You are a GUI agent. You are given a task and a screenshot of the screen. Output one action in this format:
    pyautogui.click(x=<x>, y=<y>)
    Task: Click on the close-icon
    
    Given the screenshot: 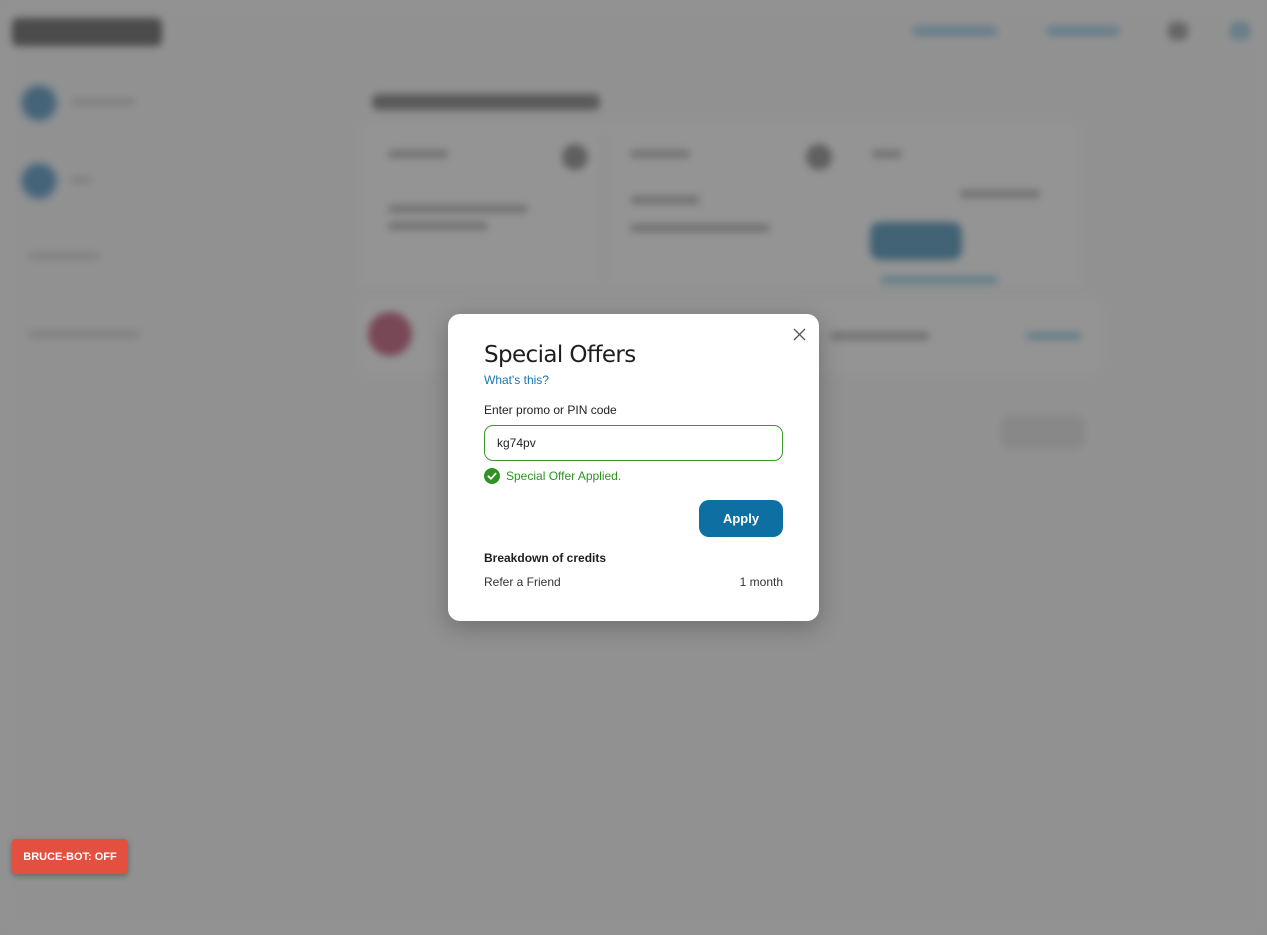 What is the action you would take?
    pyautogui.click(x=799, y=334)
    